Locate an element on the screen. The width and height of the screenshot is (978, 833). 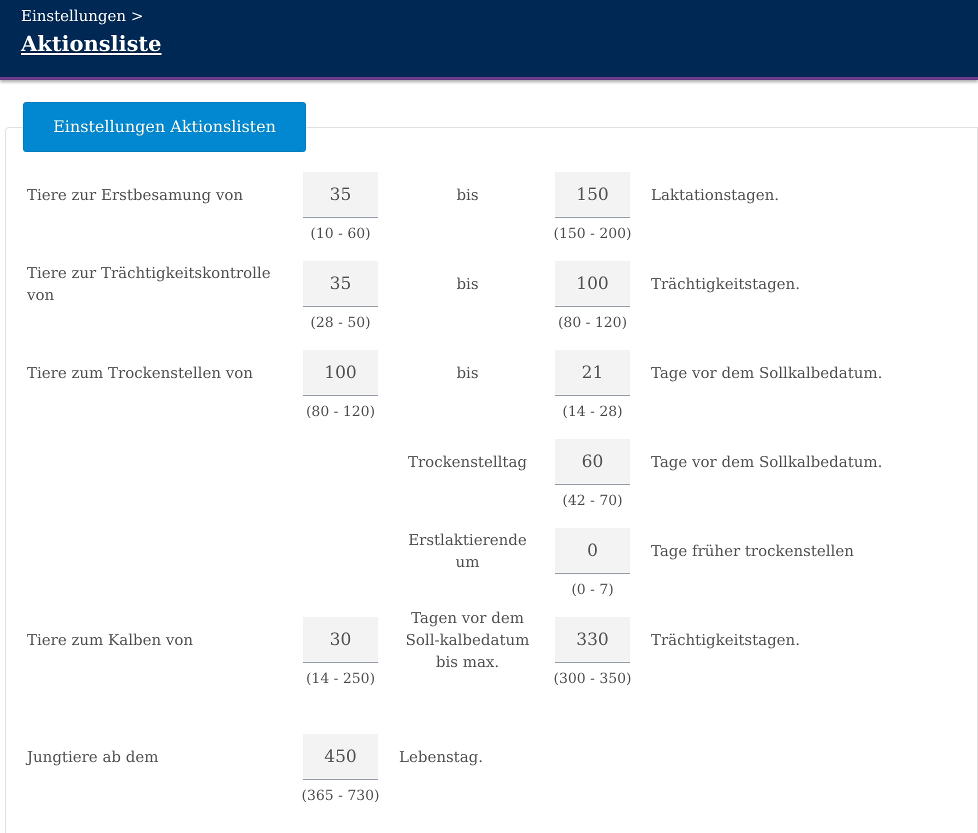
number-field: 60 is located at coordinates (592, 462).